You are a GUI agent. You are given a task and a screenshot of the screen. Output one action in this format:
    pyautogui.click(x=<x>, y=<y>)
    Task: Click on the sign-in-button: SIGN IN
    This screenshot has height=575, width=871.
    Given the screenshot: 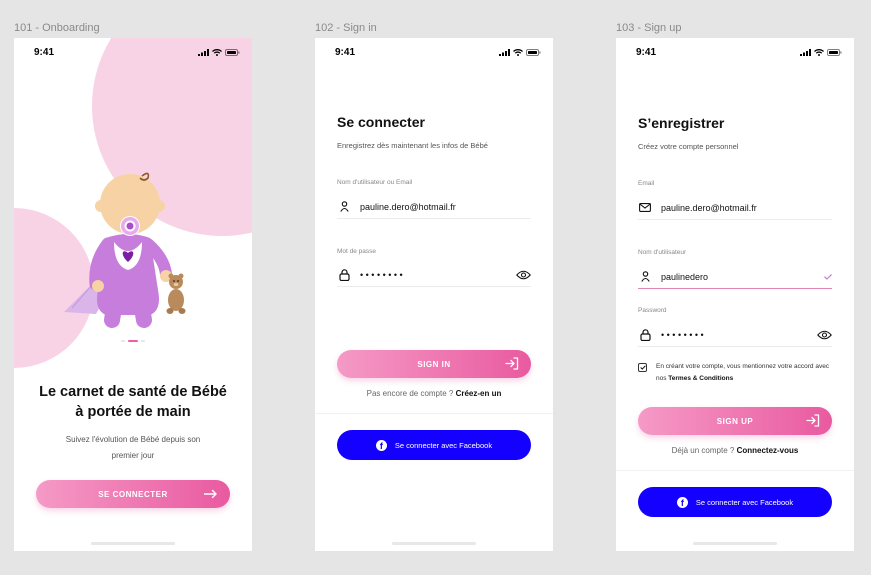 What is the action you would take?
    pyautogui.click(x=434, y=364)
    